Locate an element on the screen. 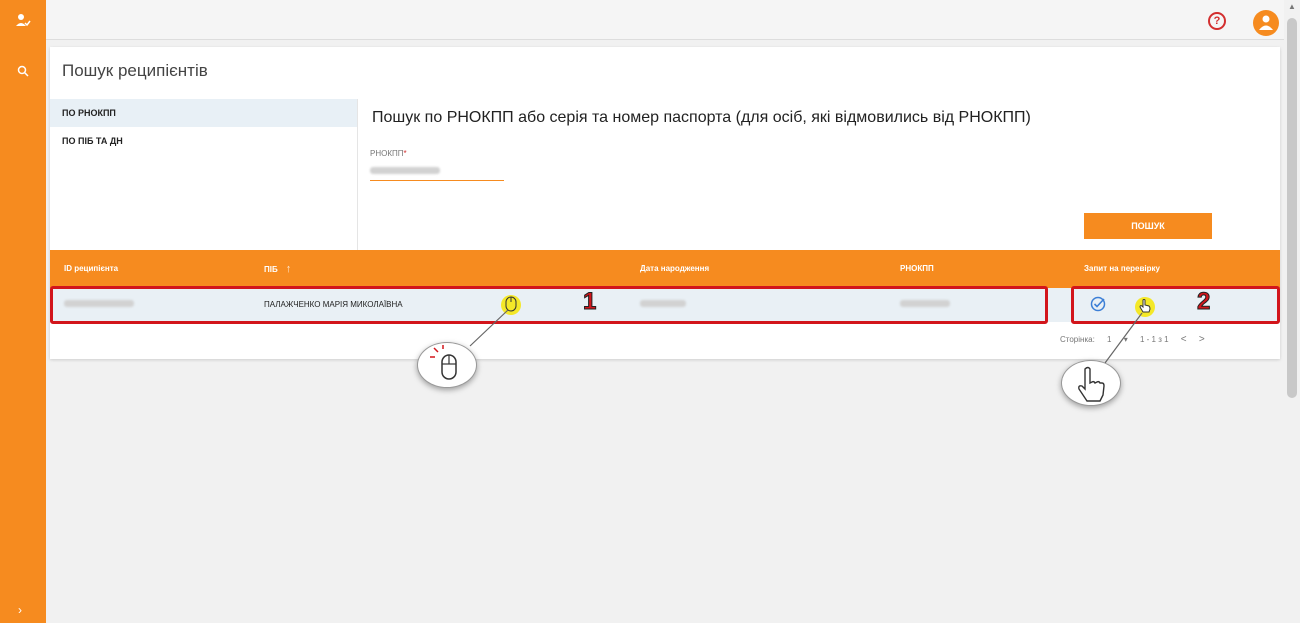 The height and width of the screenshot is (623, 1300). mouse-zoom-bubble is located at coordinates (447, 365).